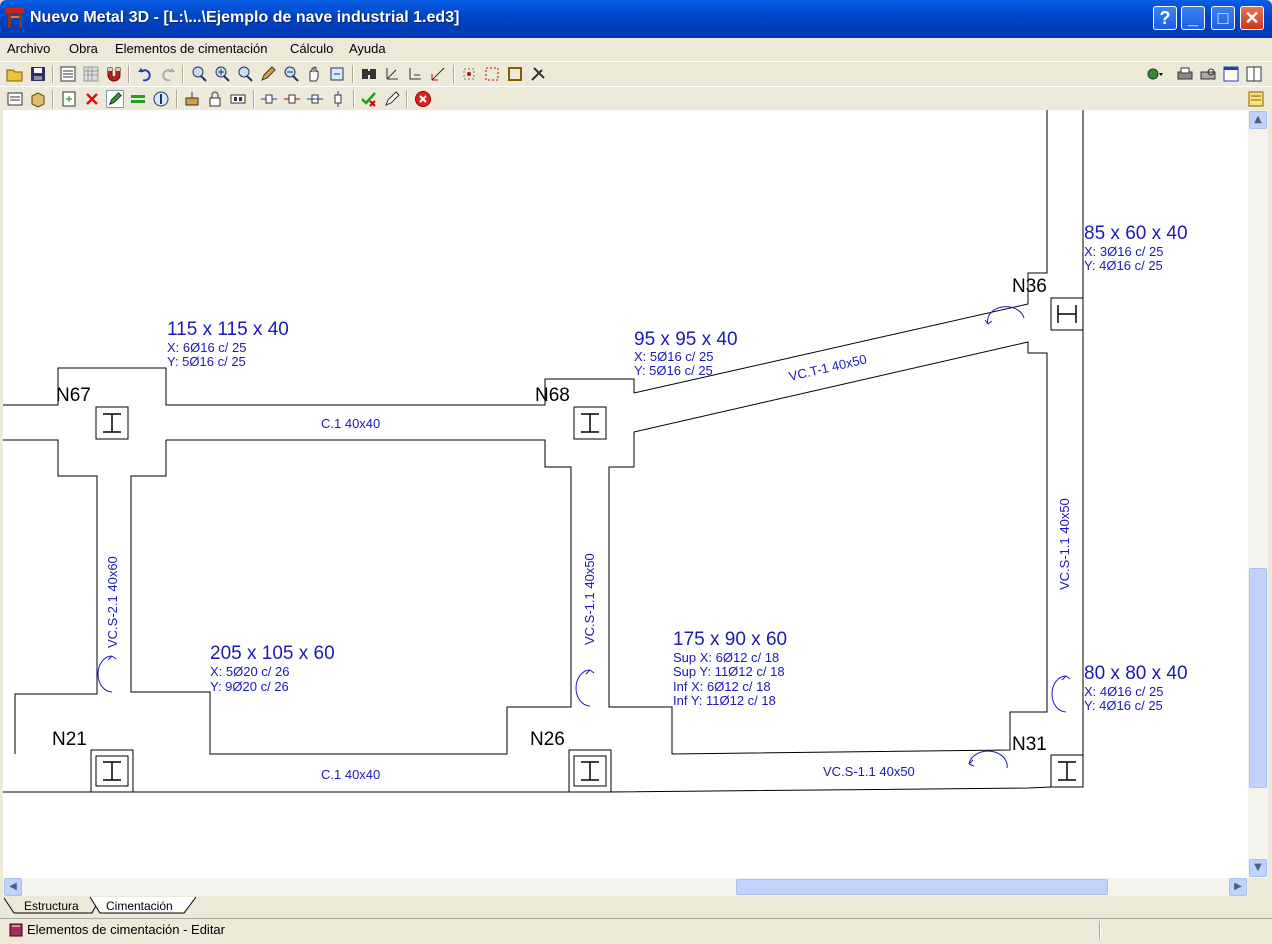 This screenshot has width=1272, height=944. I want to click on app-icon, so click(15, 18).